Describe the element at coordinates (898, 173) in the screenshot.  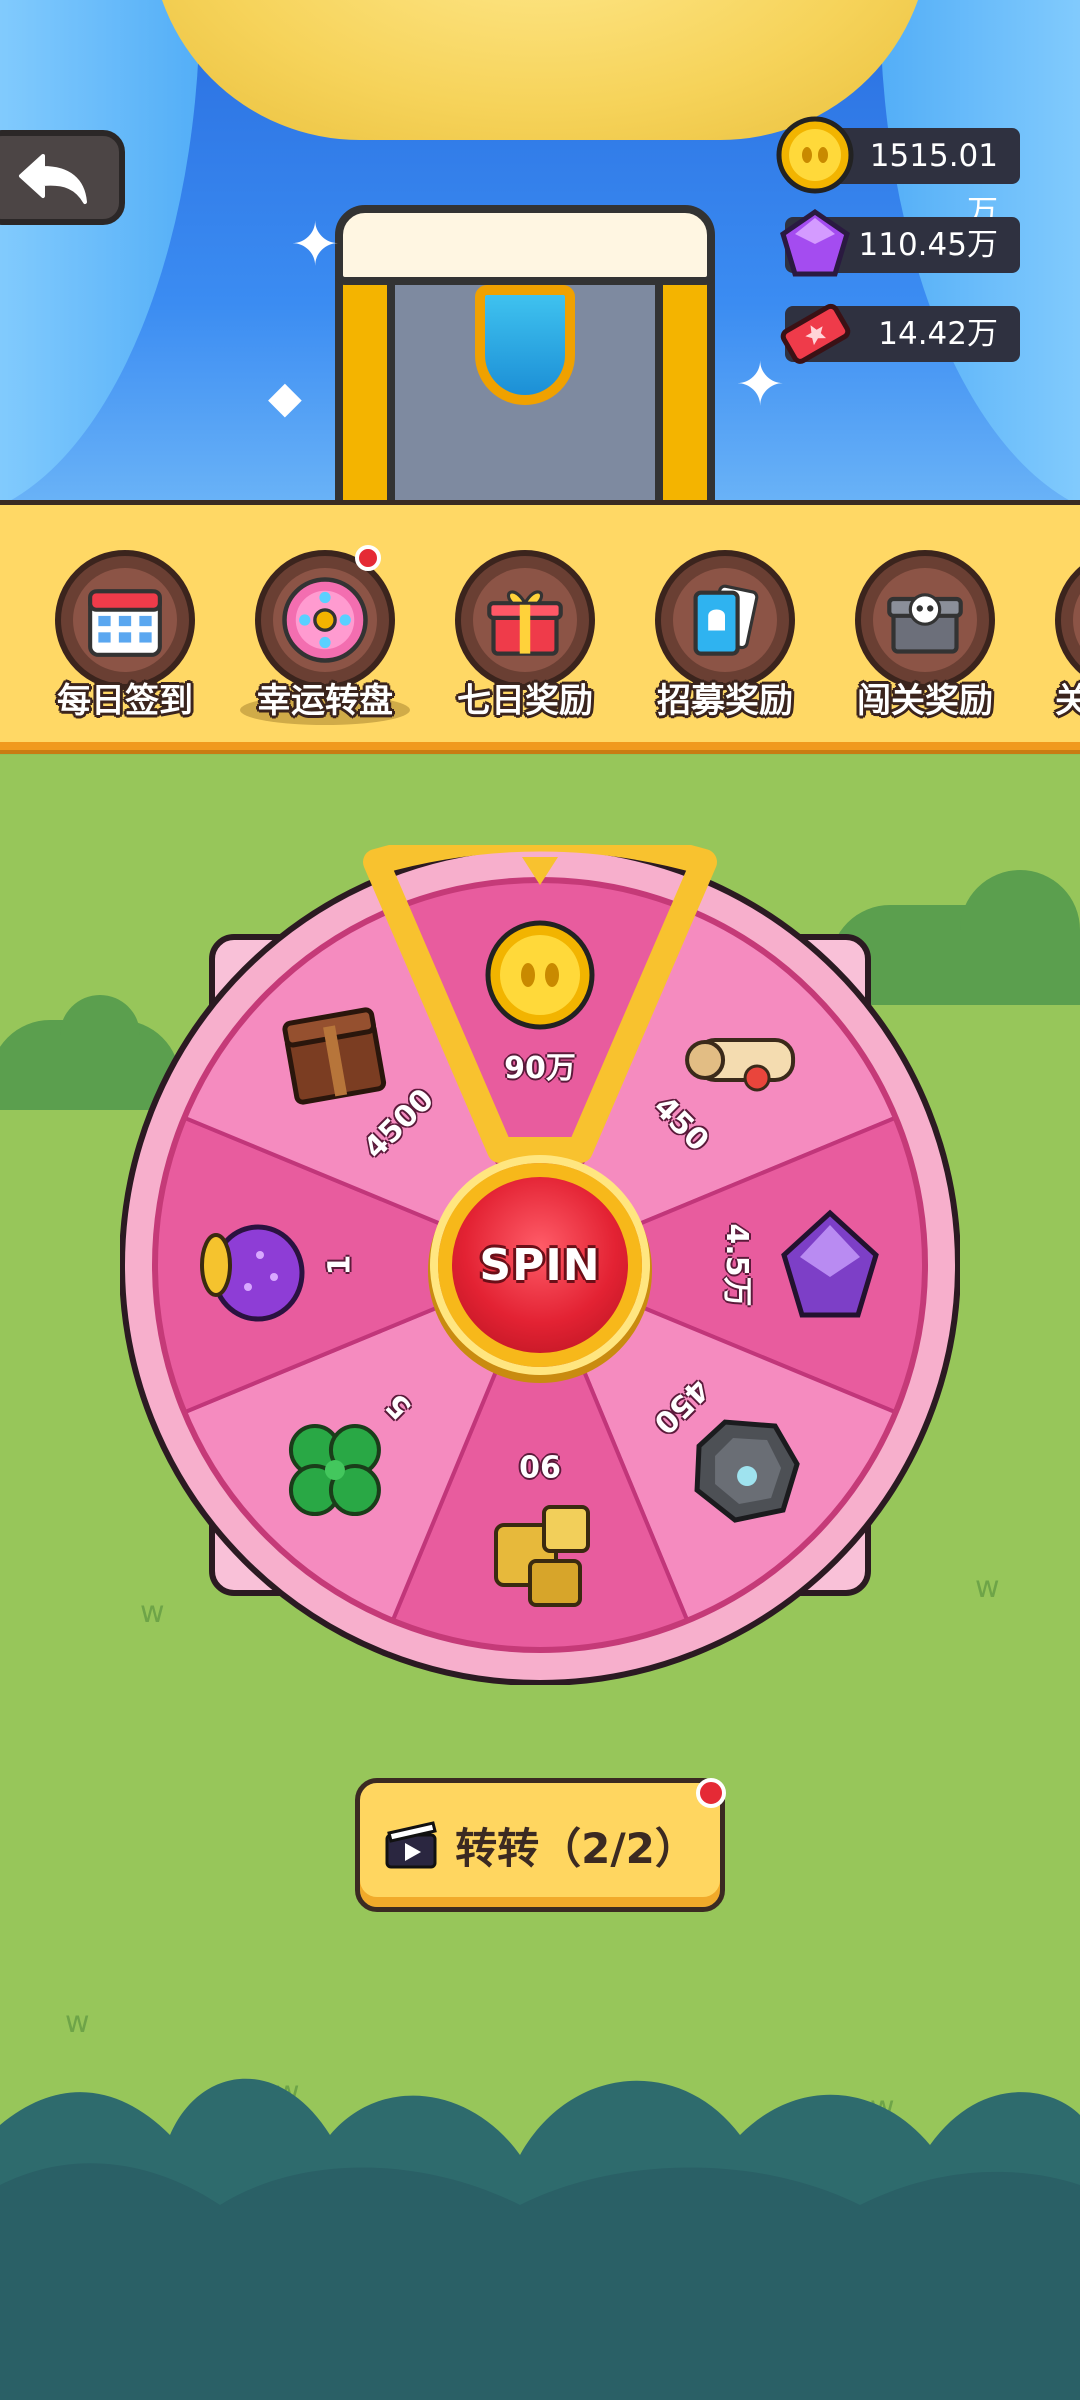
I see `coin-counter: 1515.01万` at that location.